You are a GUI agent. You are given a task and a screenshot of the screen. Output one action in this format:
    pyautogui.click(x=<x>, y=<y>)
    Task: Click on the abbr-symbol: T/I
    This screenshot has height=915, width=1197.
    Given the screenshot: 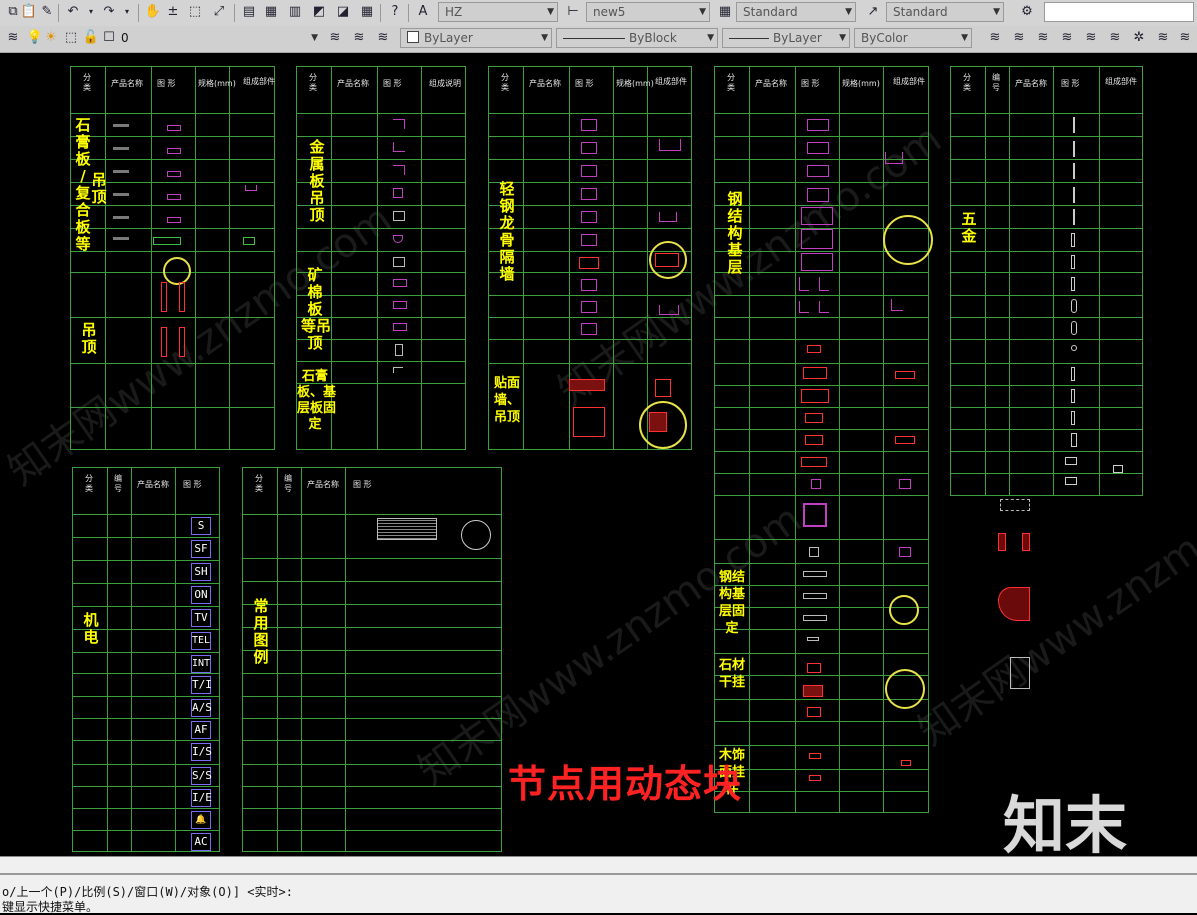 What is the action you would take?
    pyautogui.click(x=201, y=685)
    